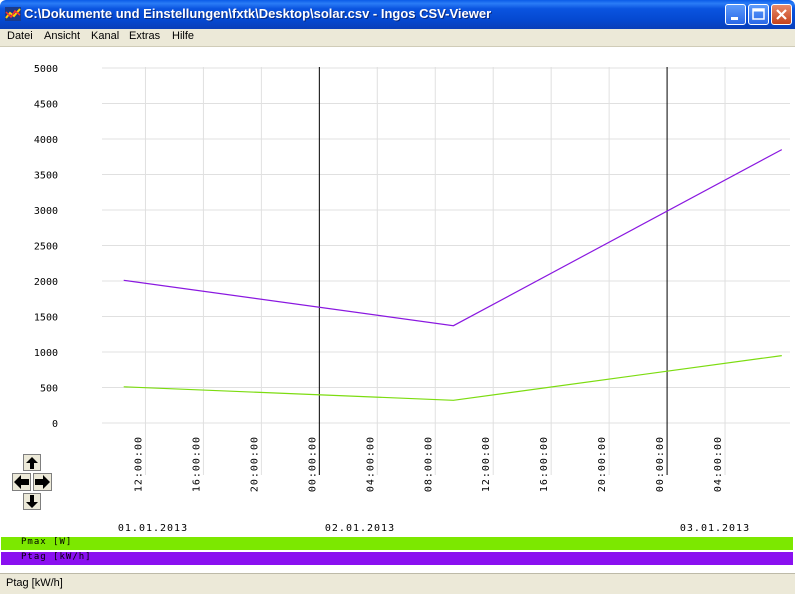  I want to click on scroll-down-button, so click(32, 501).